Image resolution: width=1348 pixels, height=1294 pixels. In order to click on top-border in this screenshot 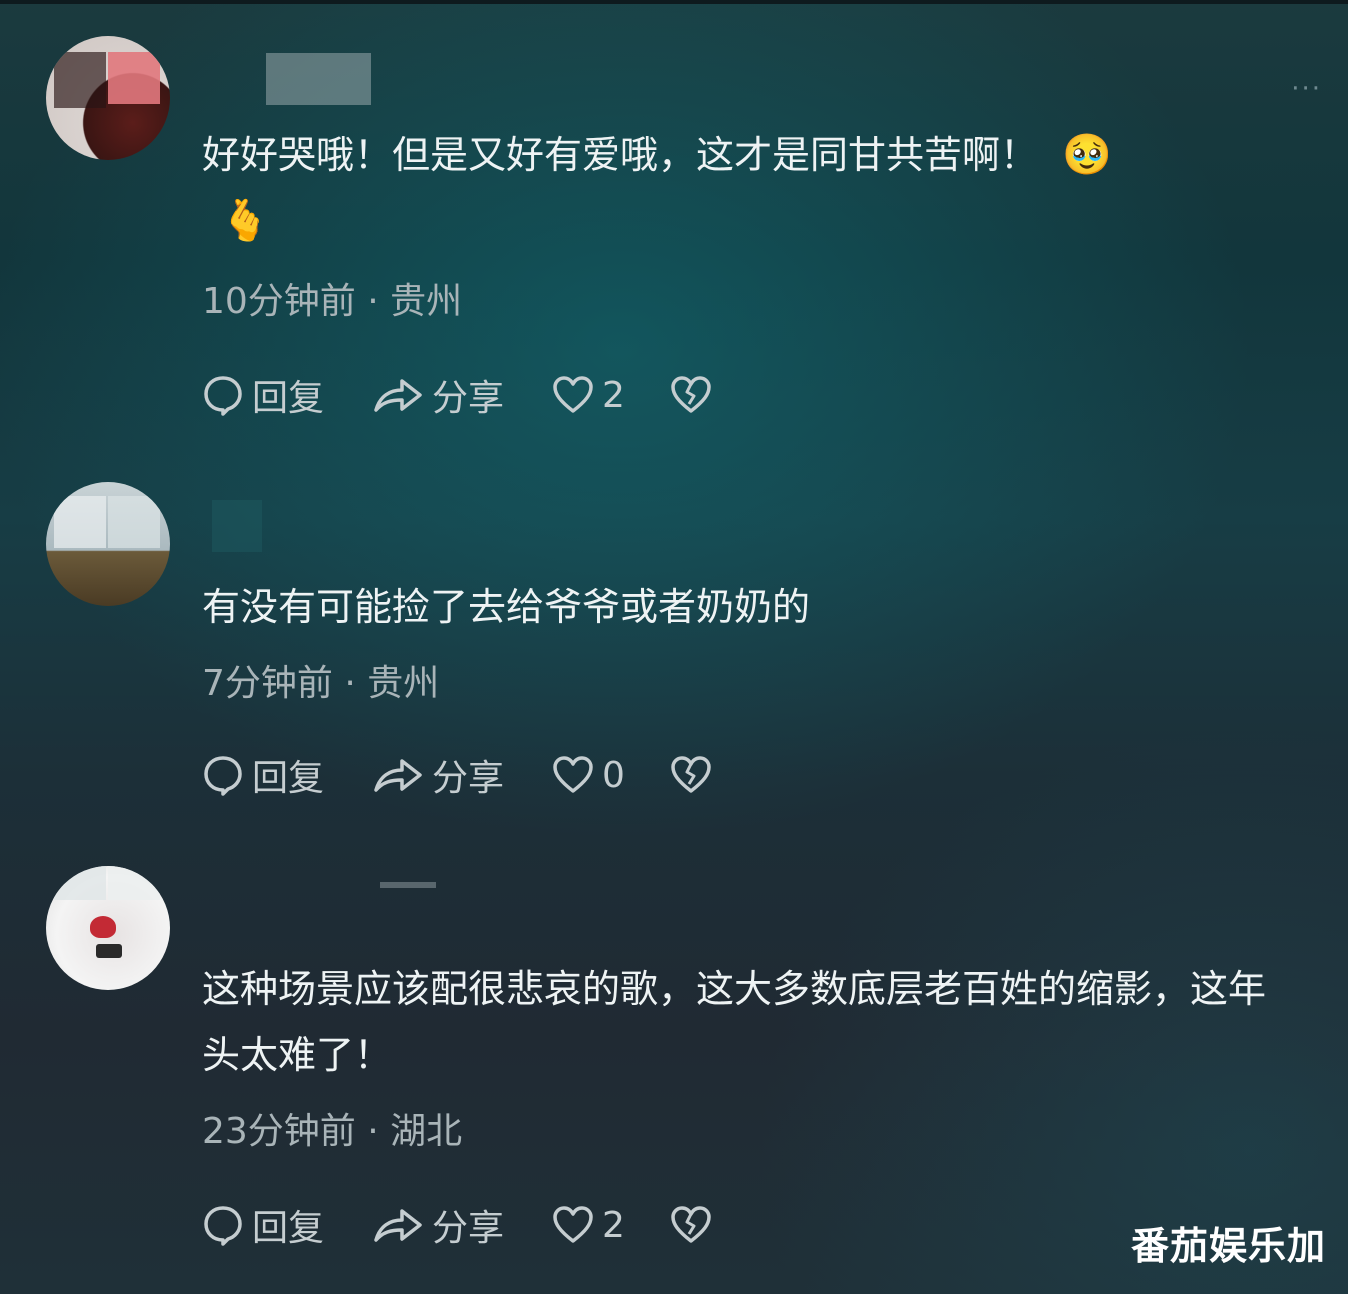, I will do `click(674, 2)`.